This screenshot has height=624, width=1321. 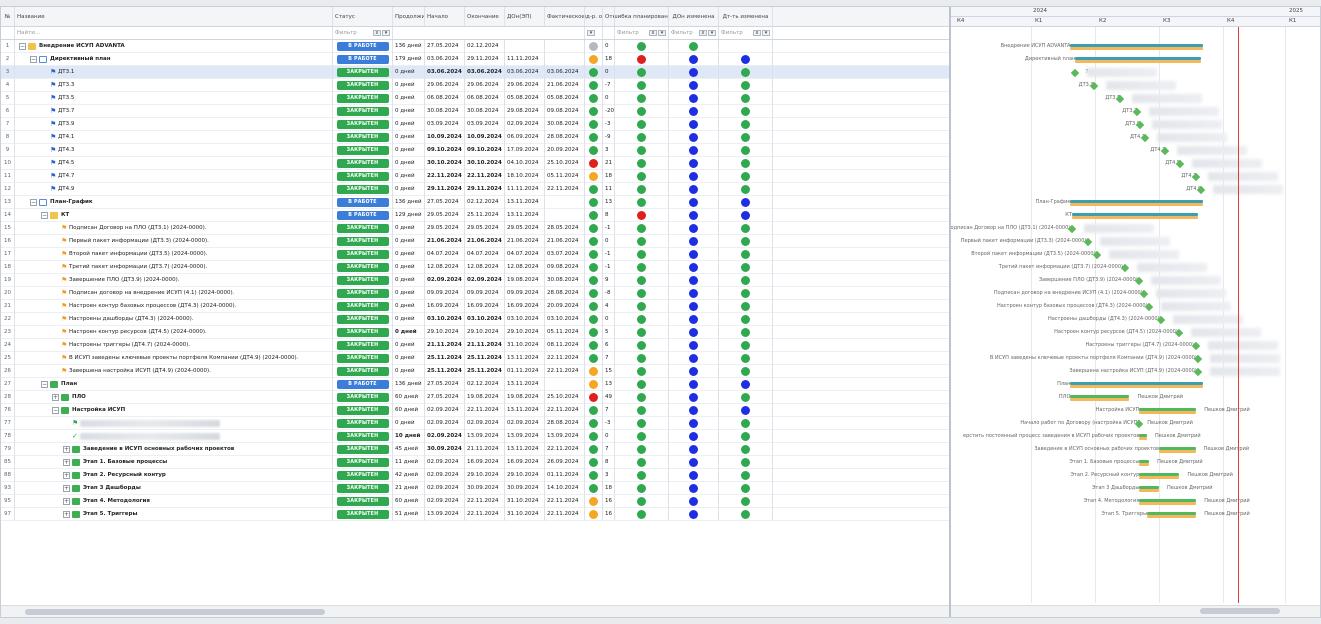 What do you see at coordinates (642, 16) in the screenshot?
I see `col-plan-error: Ошибка планирования` at bounding box center [642, 16].